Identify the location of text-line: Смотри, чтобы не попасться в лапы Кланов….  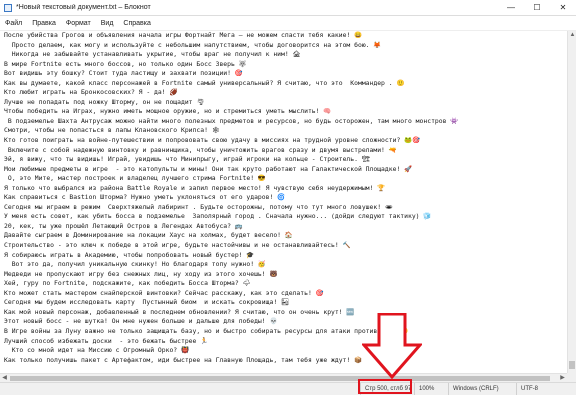
(112, 130).